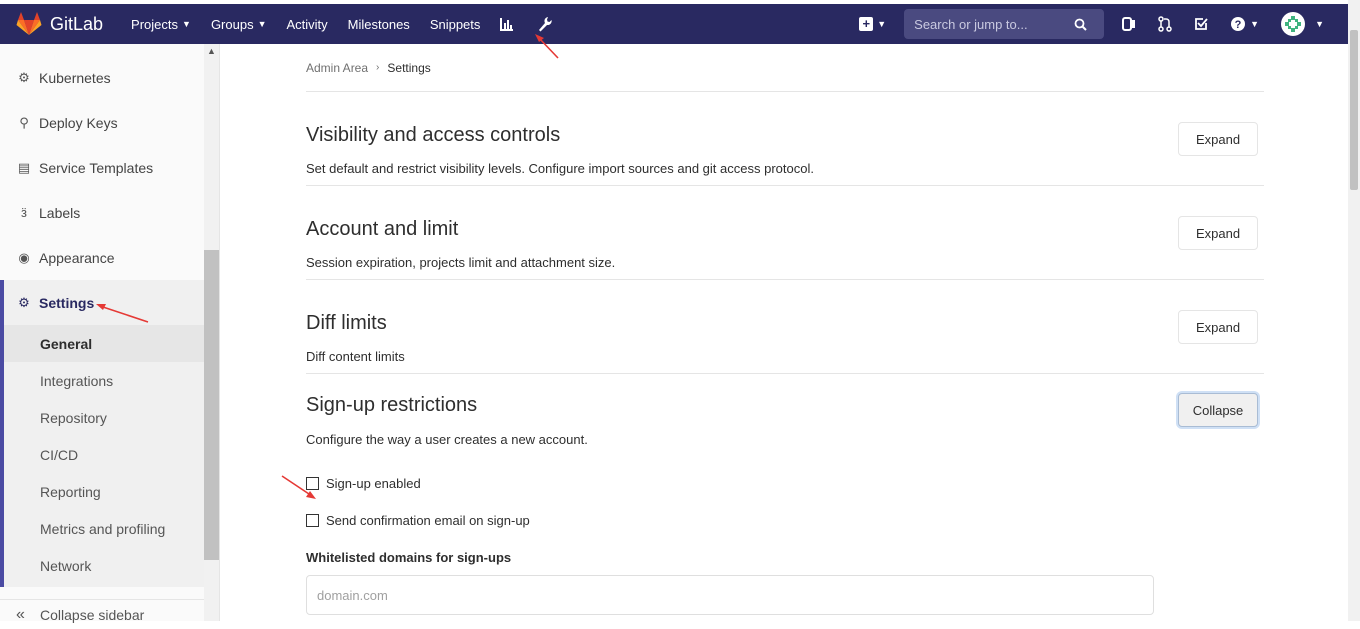  I want to click on new-item-dropdown: + ▼, so click(872, 24).